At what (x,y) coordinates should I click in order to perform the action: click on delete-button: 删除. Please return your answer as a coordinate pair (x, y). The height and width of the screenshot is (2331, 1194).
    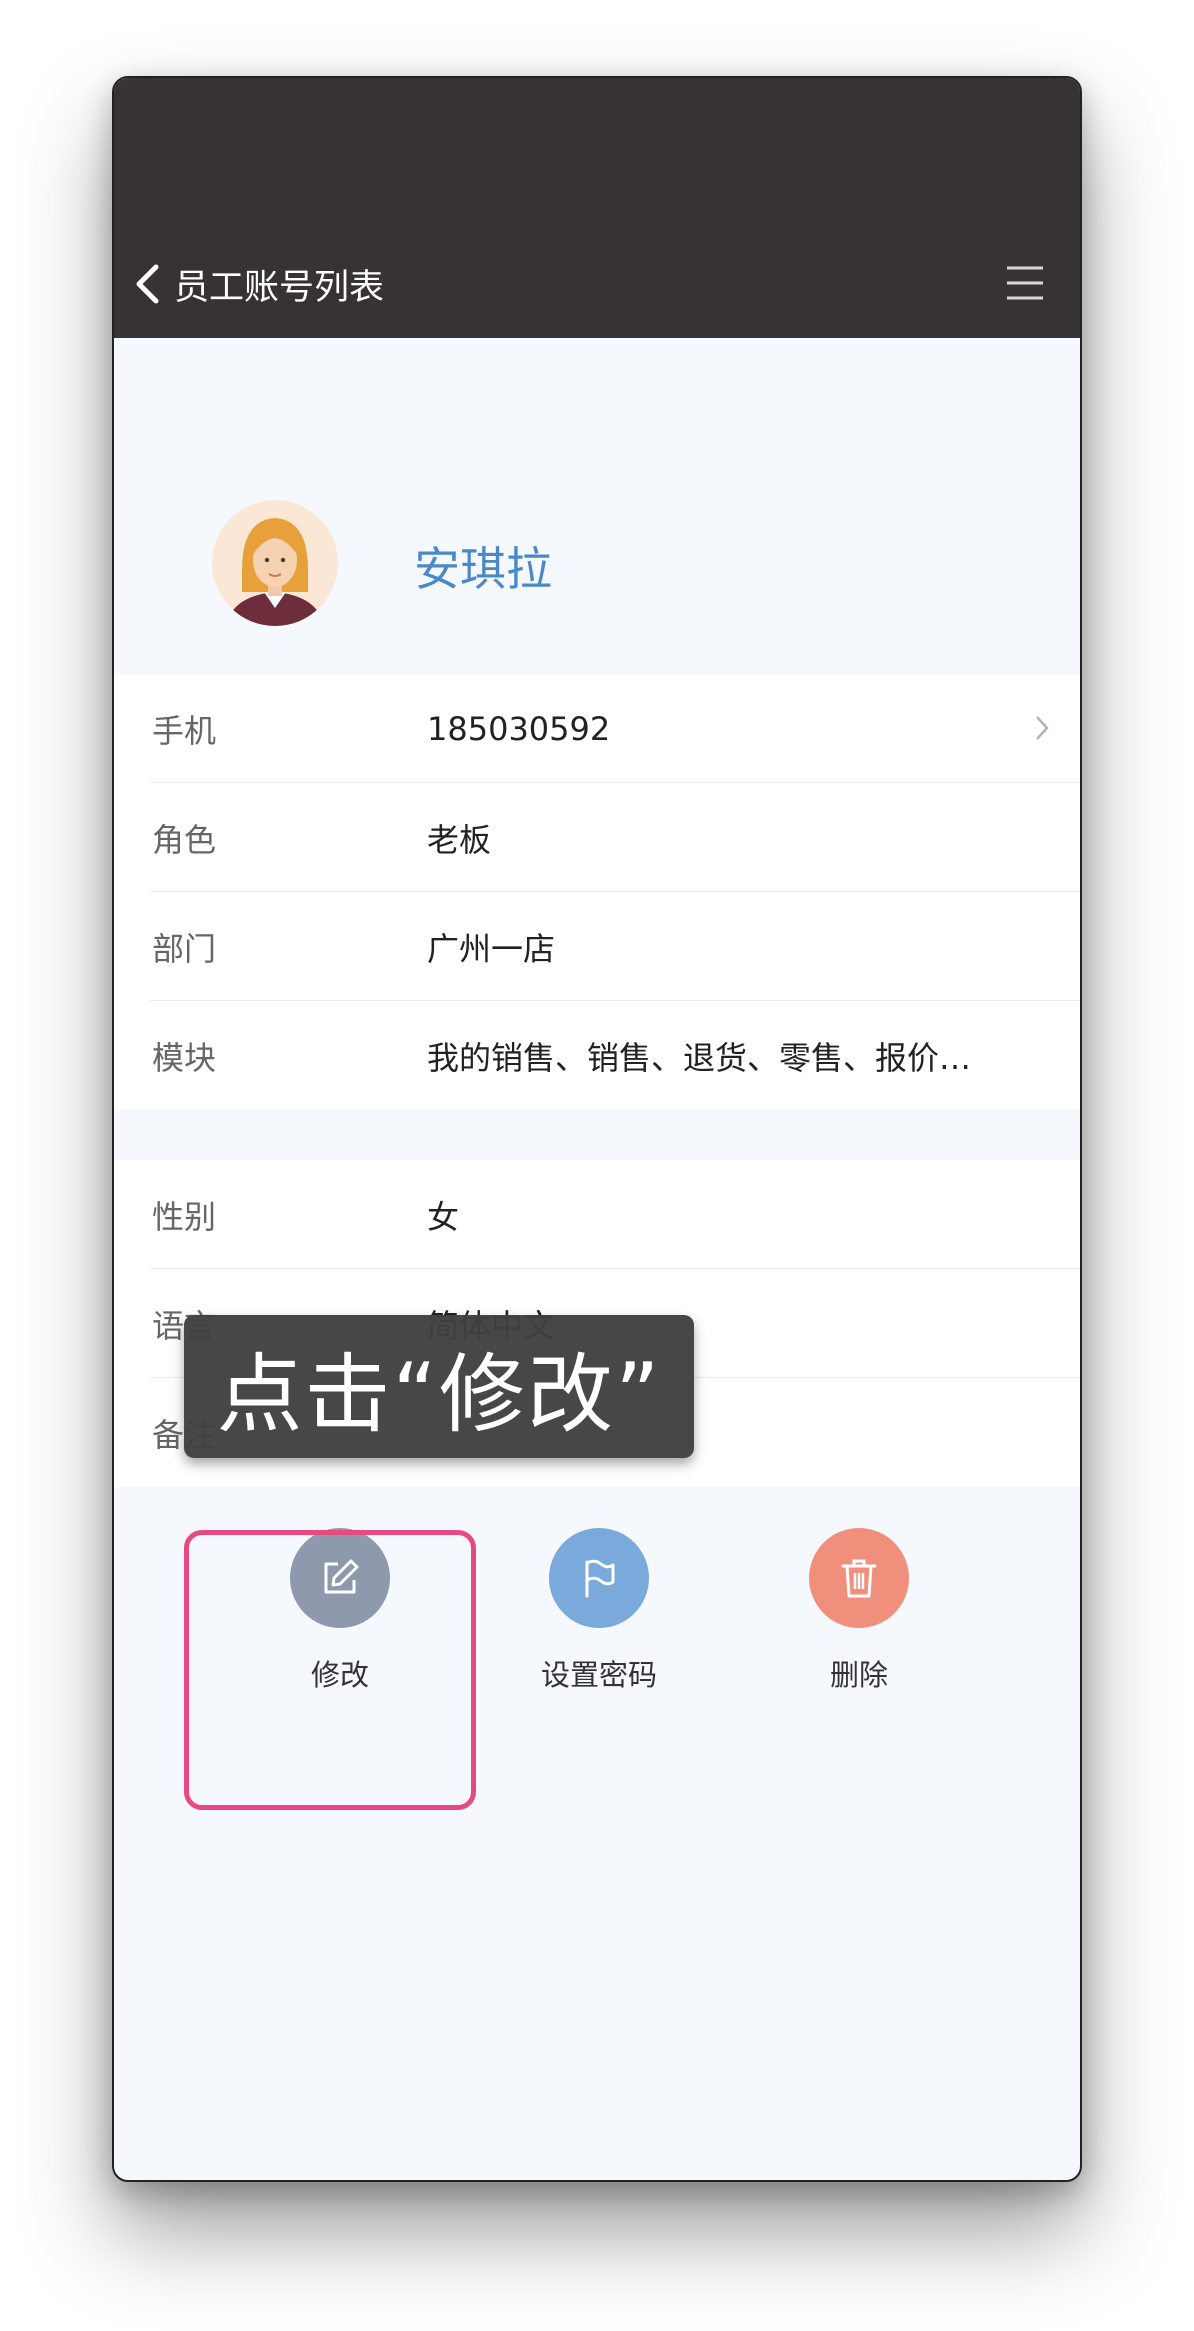
    Looking at the image, I should click on (859, 1611).